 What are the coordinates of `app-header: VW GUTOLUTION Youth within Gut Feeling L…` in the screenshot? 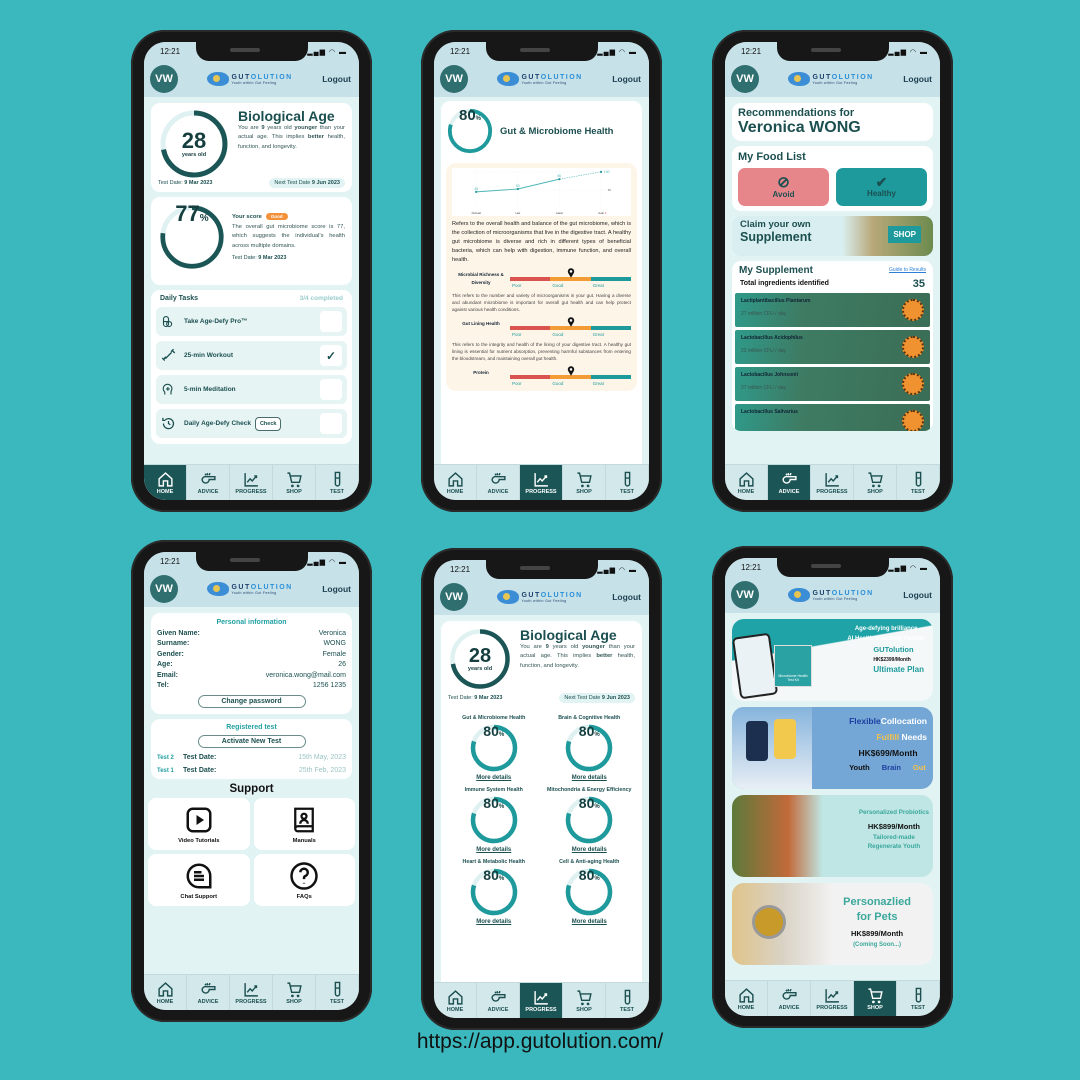 It's located at (541, 79).